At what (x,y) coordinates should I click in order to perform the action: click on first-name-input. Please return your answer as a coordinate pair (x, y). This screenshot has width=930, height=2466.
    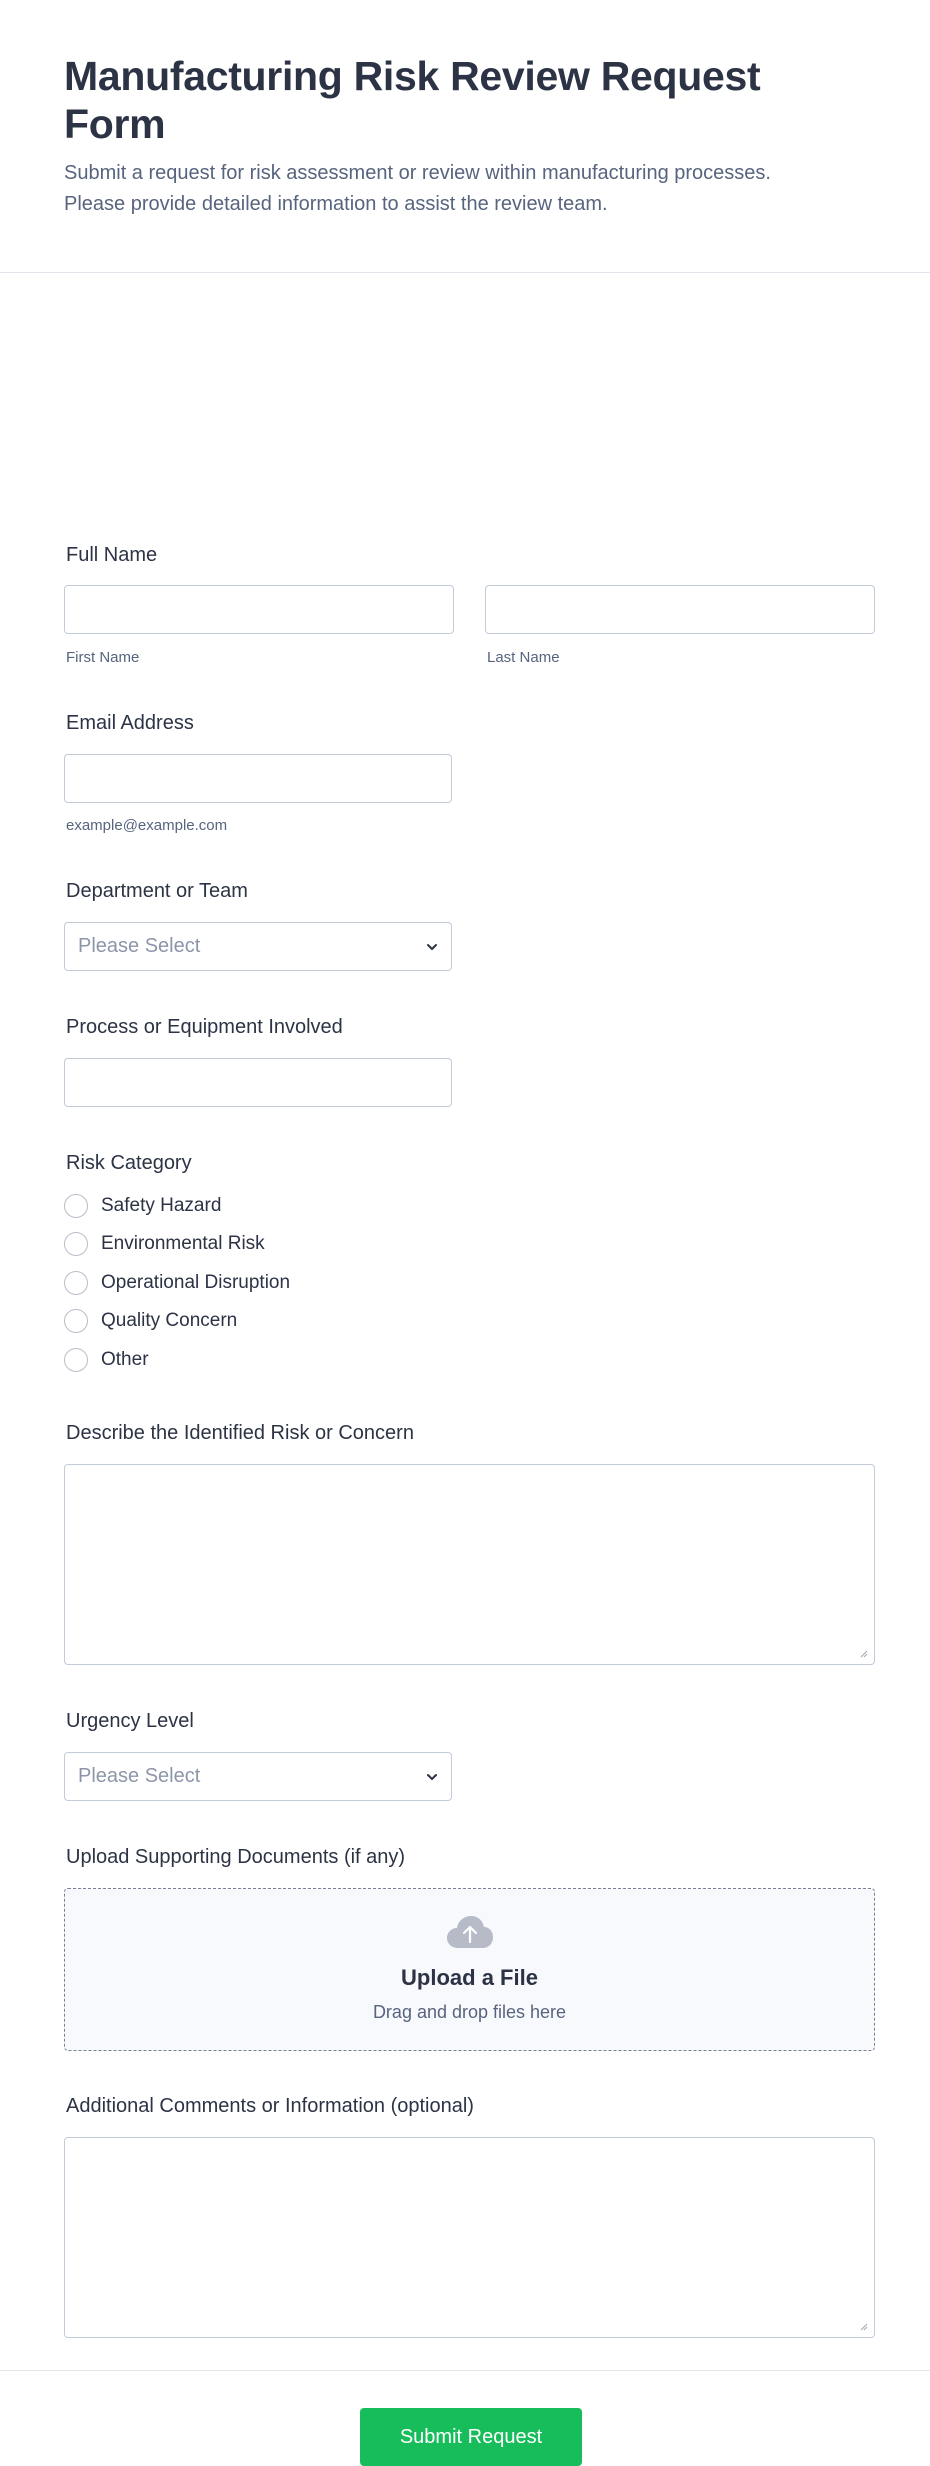
    Looking at the image, I should click on (259, 609).